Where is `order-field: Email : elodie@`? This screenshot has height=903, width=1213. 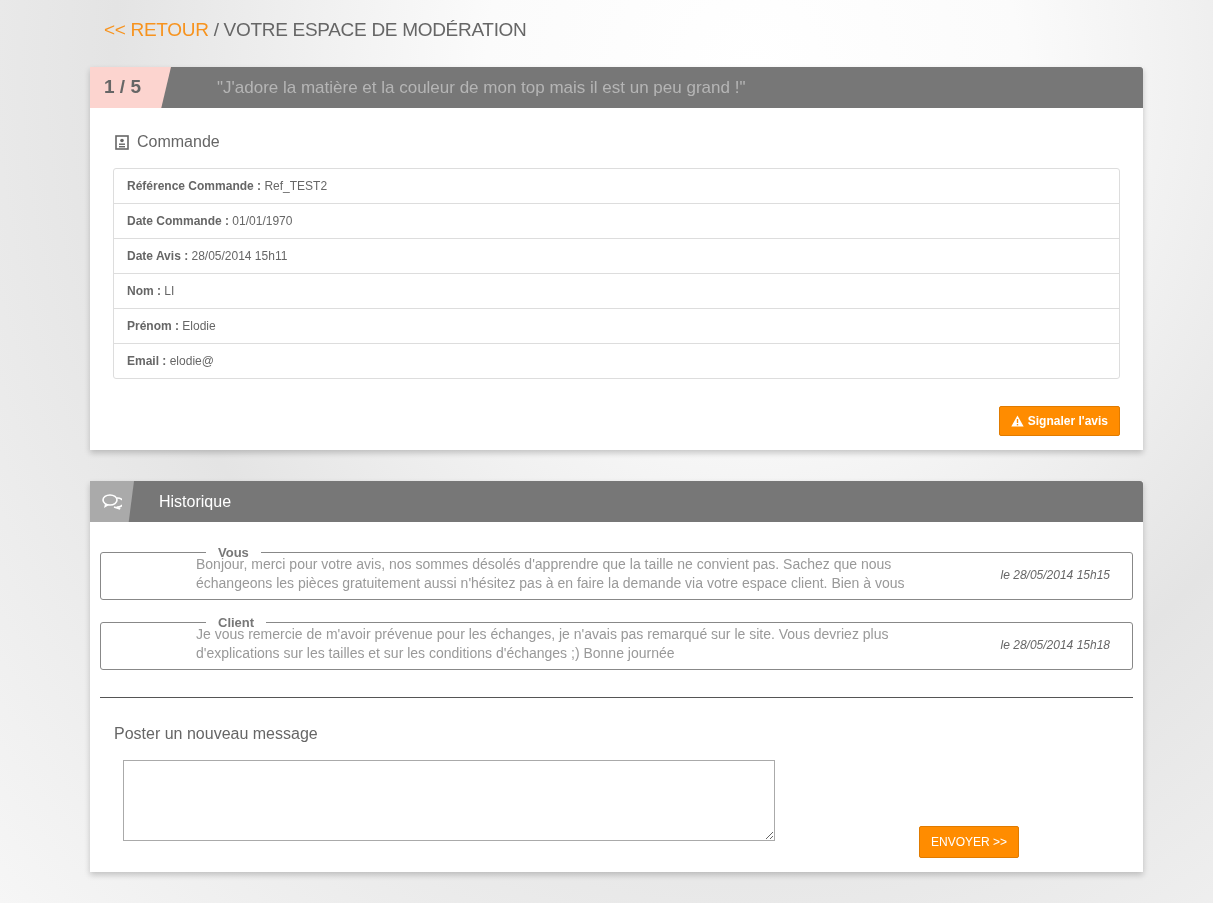 order-field: Email : elodie@ is located at coordinates (616, 360).